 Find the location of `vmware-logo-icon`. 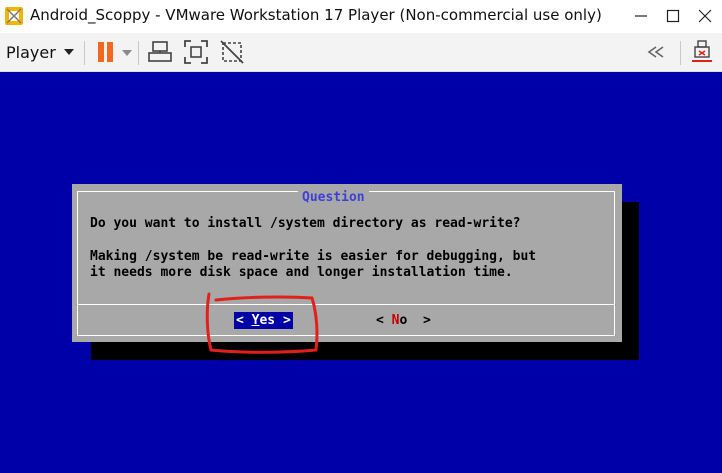

vmware-logo-icon is located at coordinates (14, 16).